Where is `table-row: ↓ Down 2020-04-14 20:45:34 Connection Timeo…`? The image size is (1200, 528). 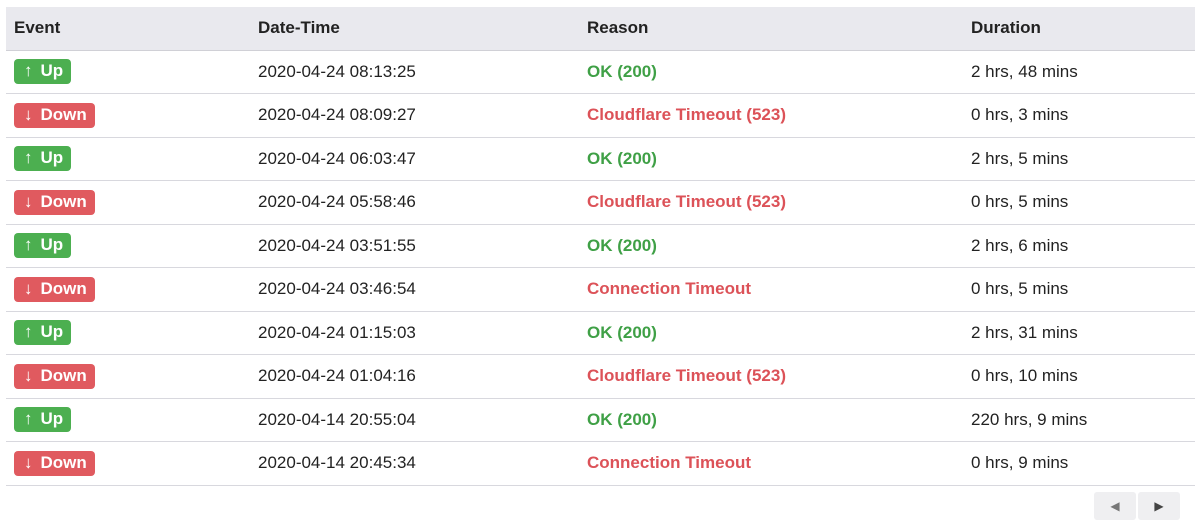
table-row: ↓ Down 2020-04-14 20:45:34 Connection Timeo… is located at coordinates (600, 463).